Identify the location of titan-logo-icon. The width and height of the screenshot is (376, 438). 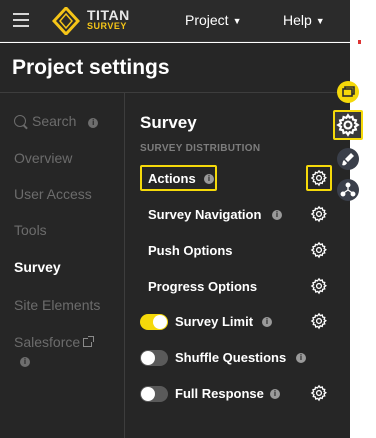
(66, 21).